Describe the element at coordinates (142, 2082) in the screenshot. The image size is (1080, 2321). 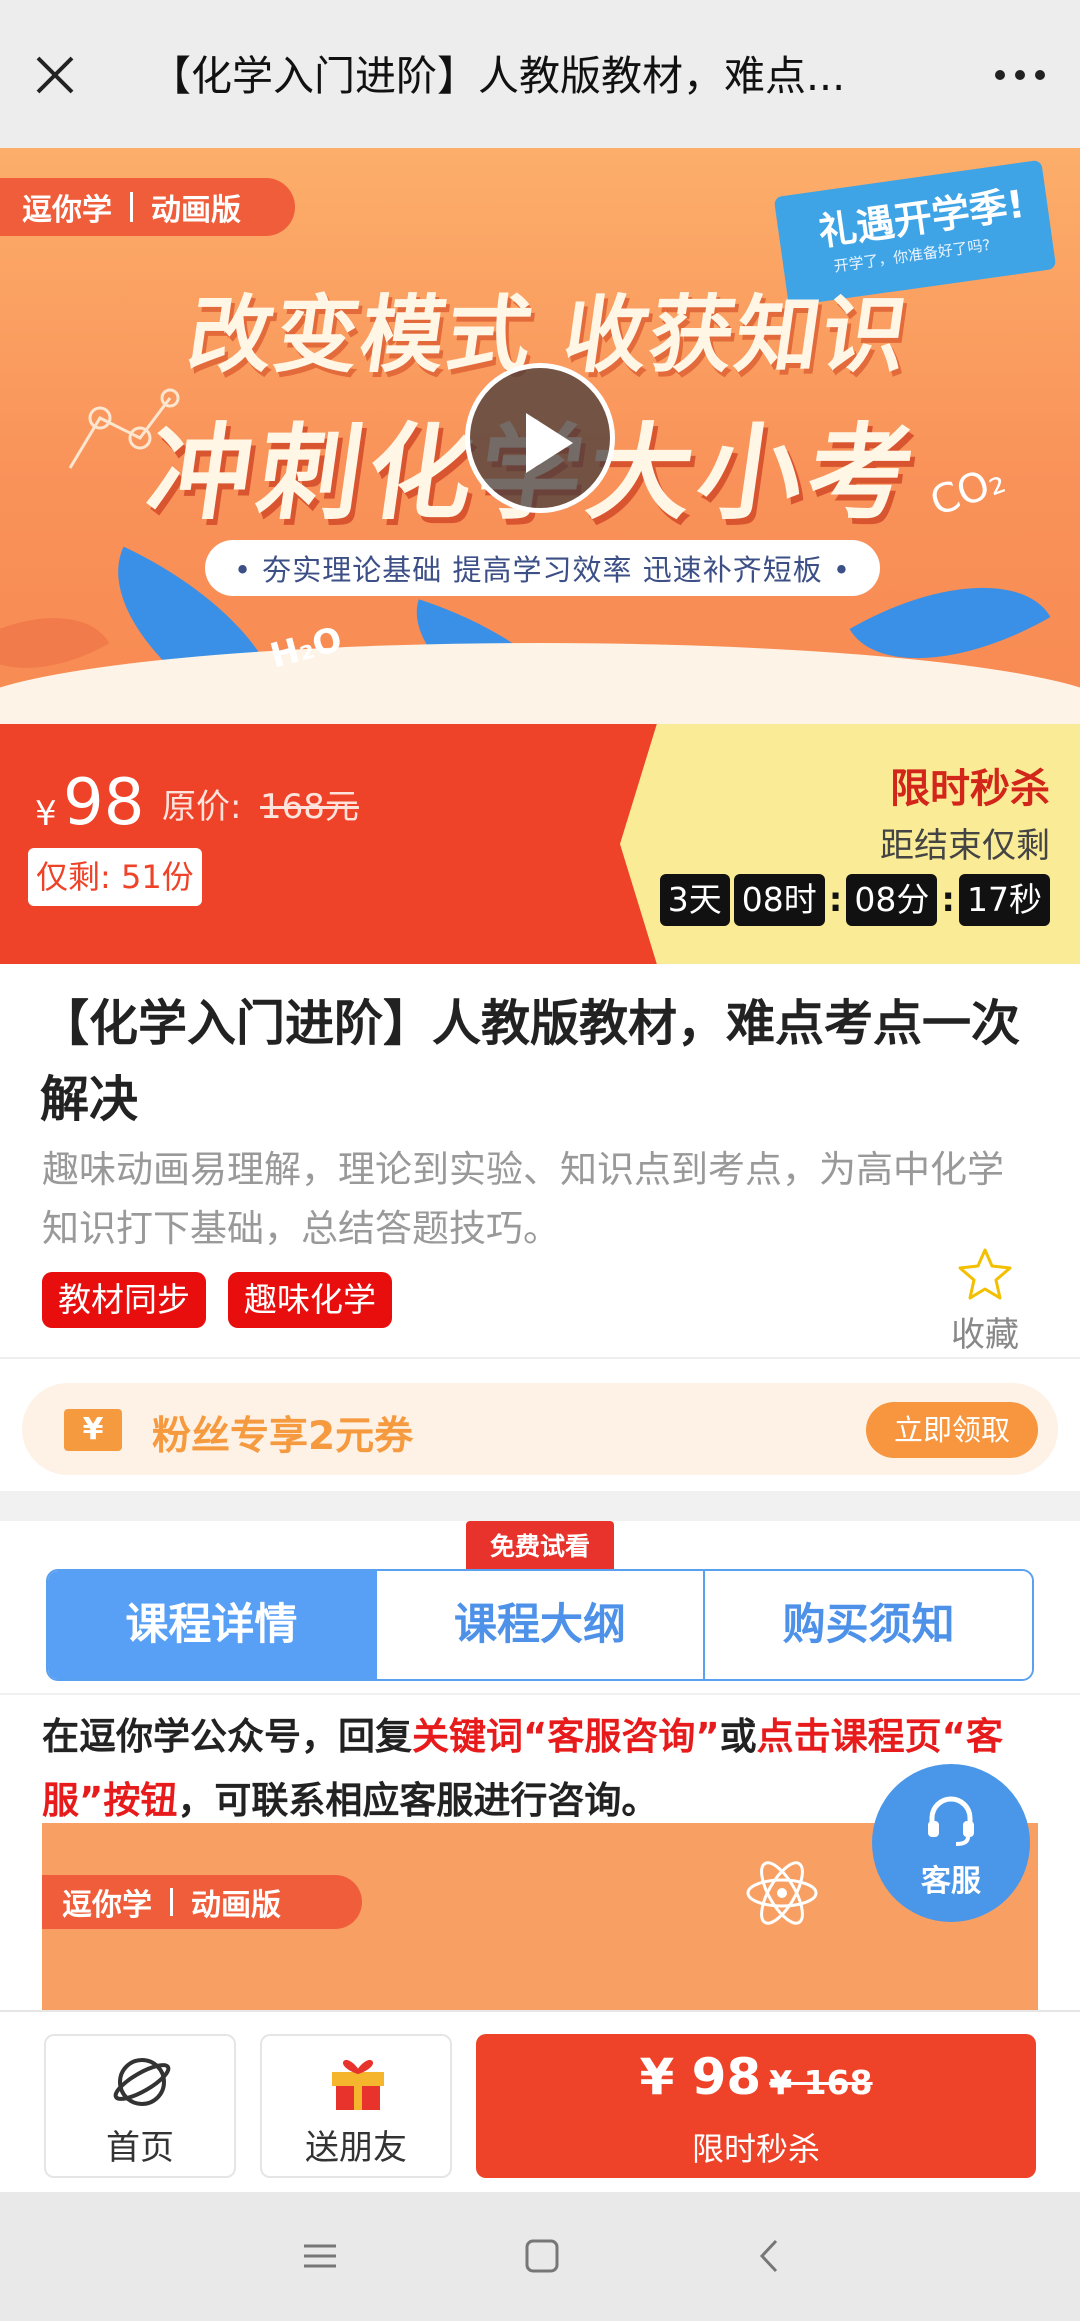
I see `planet-icon` at that location.